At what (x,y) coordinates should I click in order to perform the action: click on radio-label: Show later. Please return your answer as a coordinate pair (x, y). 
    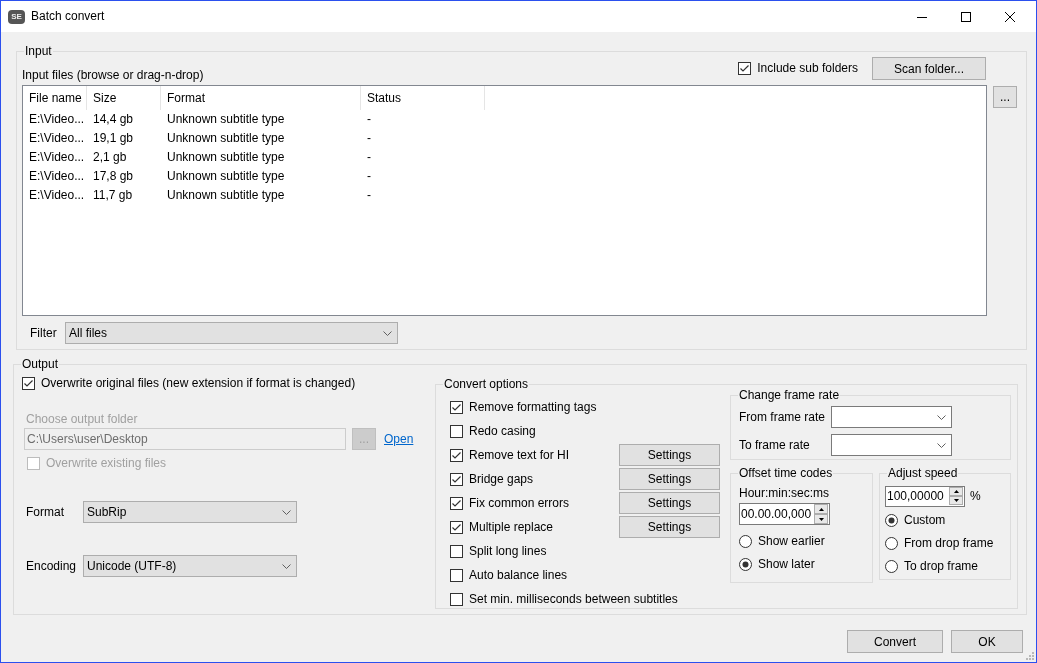
    Looking at the image, I should click on (786, 564).